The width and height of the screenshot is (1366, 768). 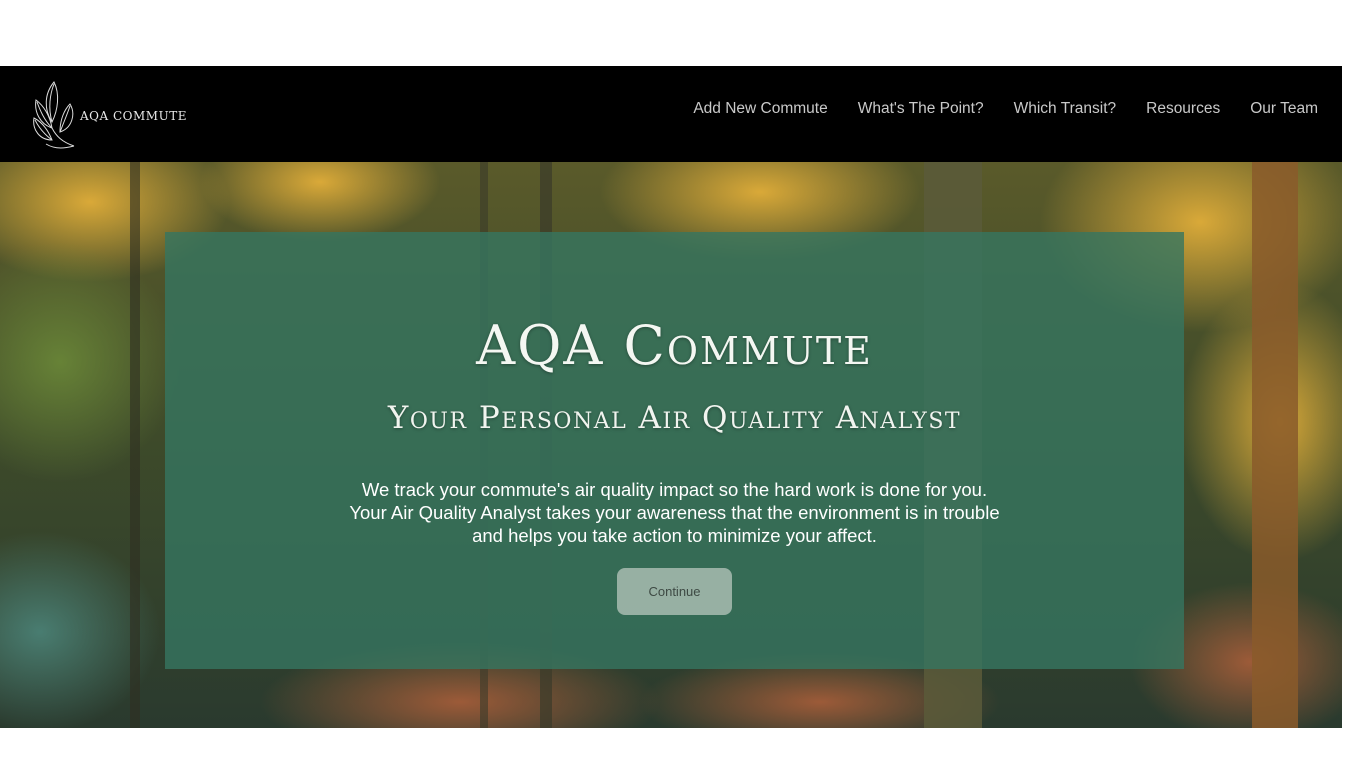 What do you see at coordinates (133, 116) in the screenshot?
I see `logo-text: AQA COMMUTE` at bounding box center [133, 116].